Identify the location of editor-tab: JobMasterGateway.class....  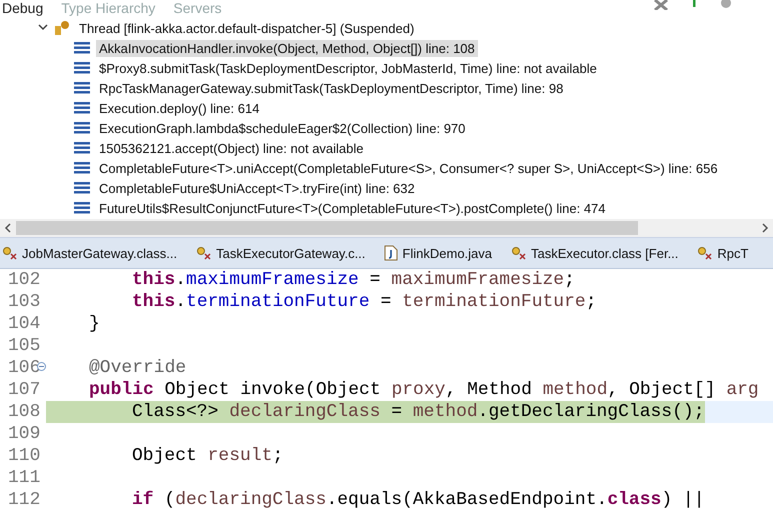
(90, 253).